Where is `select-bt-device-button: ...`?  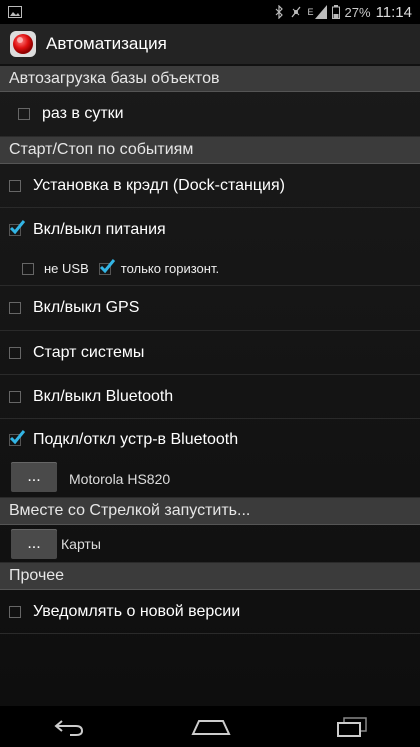 select-bt-device-button: ... is located at coordinates (34, 477).